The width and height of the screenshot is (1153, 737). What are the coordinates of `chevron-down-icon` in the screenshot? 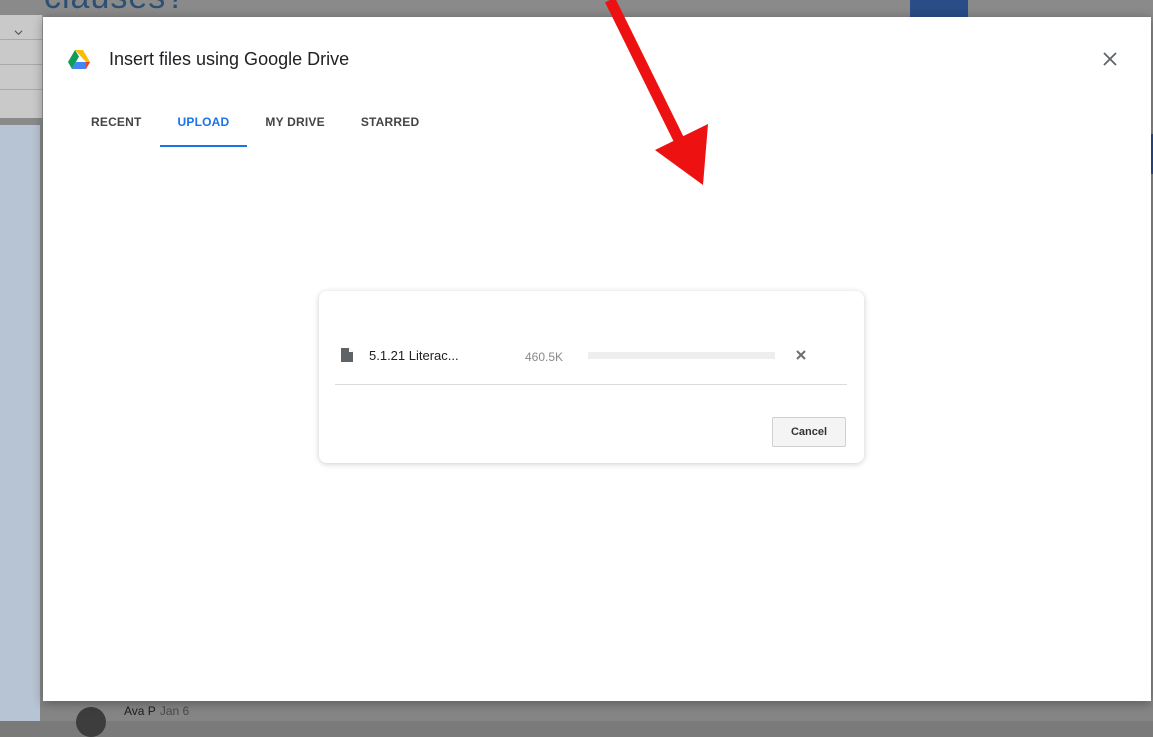 It's located at (18, 33).